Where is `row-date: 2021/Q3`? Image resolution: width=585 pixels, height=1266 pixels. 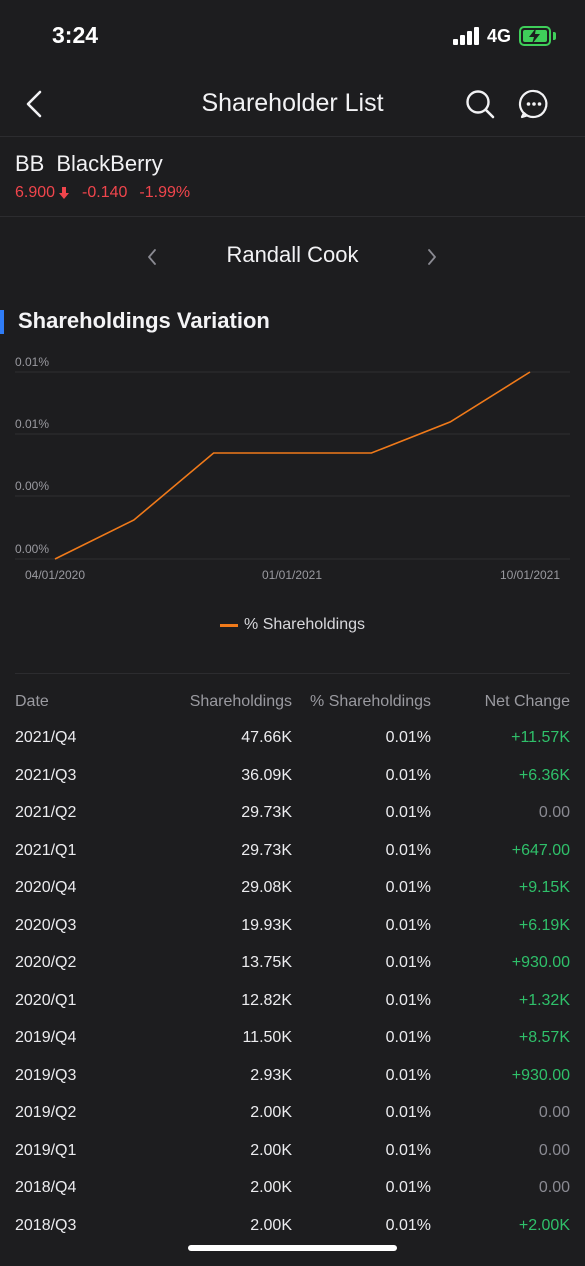 row-date: 2021/Q3 is located at coordinates (46, 775).